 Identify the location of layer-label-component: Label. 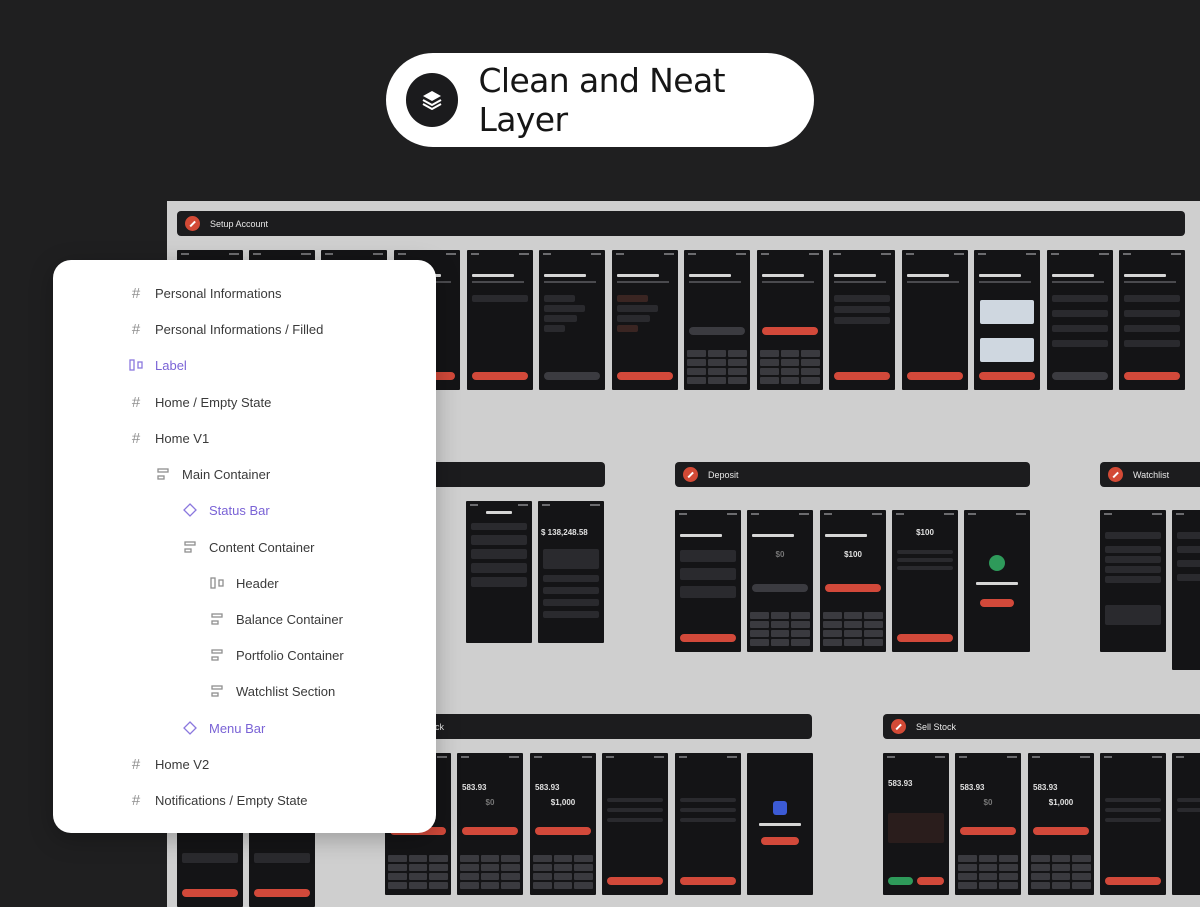
(157, 365).